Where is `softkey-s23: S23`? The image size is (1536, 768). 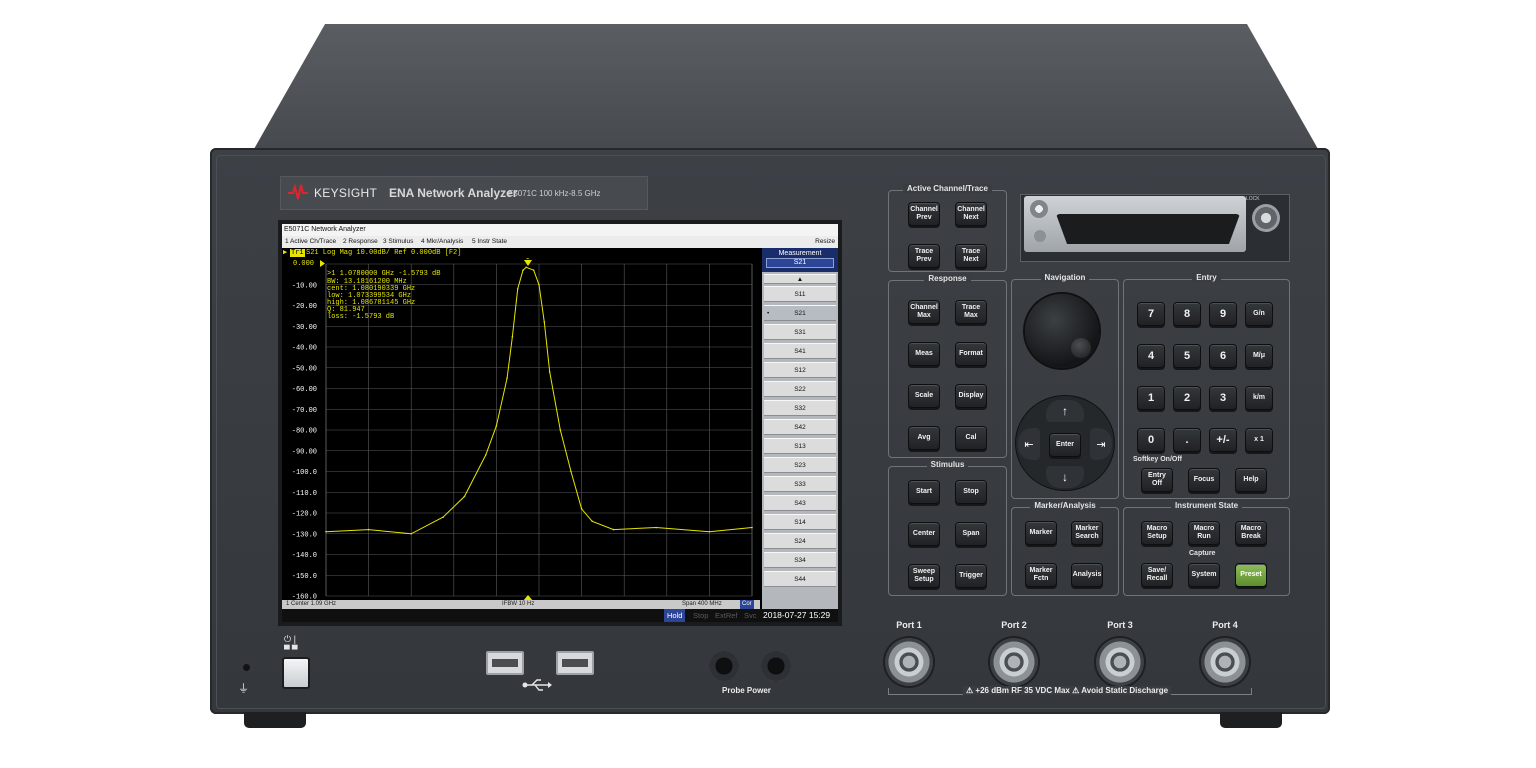
softkey-s23: S23 is located at coordinates (800, 465).